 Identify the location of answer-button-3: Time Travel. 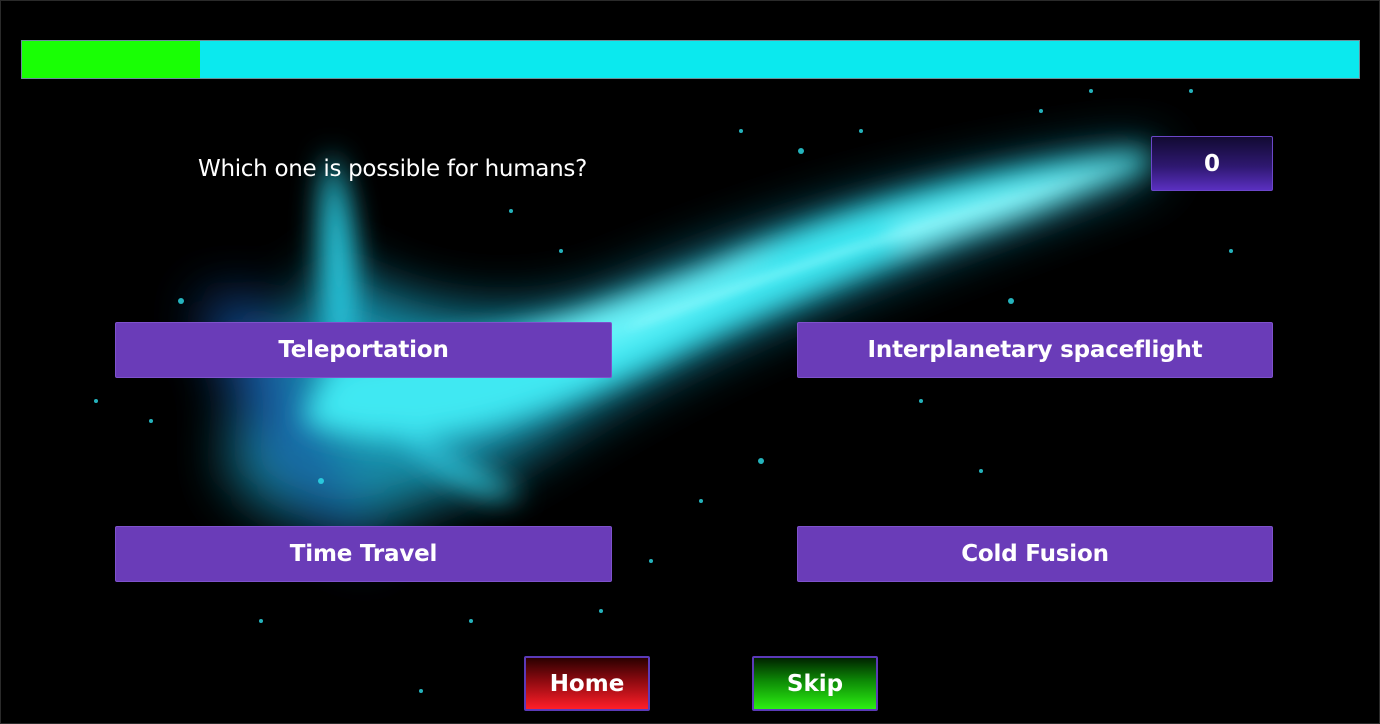
(363, 554).